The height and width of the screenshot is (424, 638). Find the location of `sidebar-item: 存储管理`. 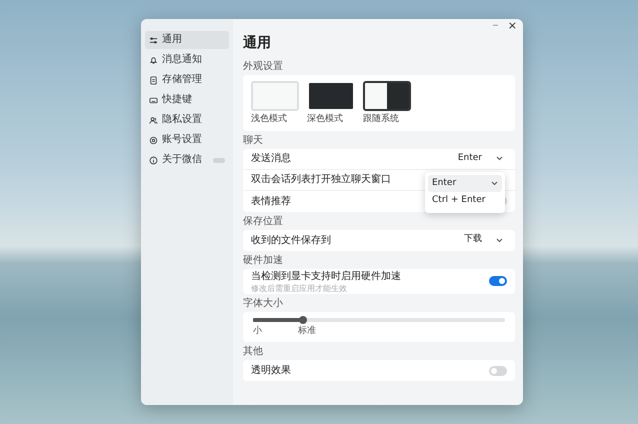

sidebar-item: 存储管理 is located at coordinates (187, 80).